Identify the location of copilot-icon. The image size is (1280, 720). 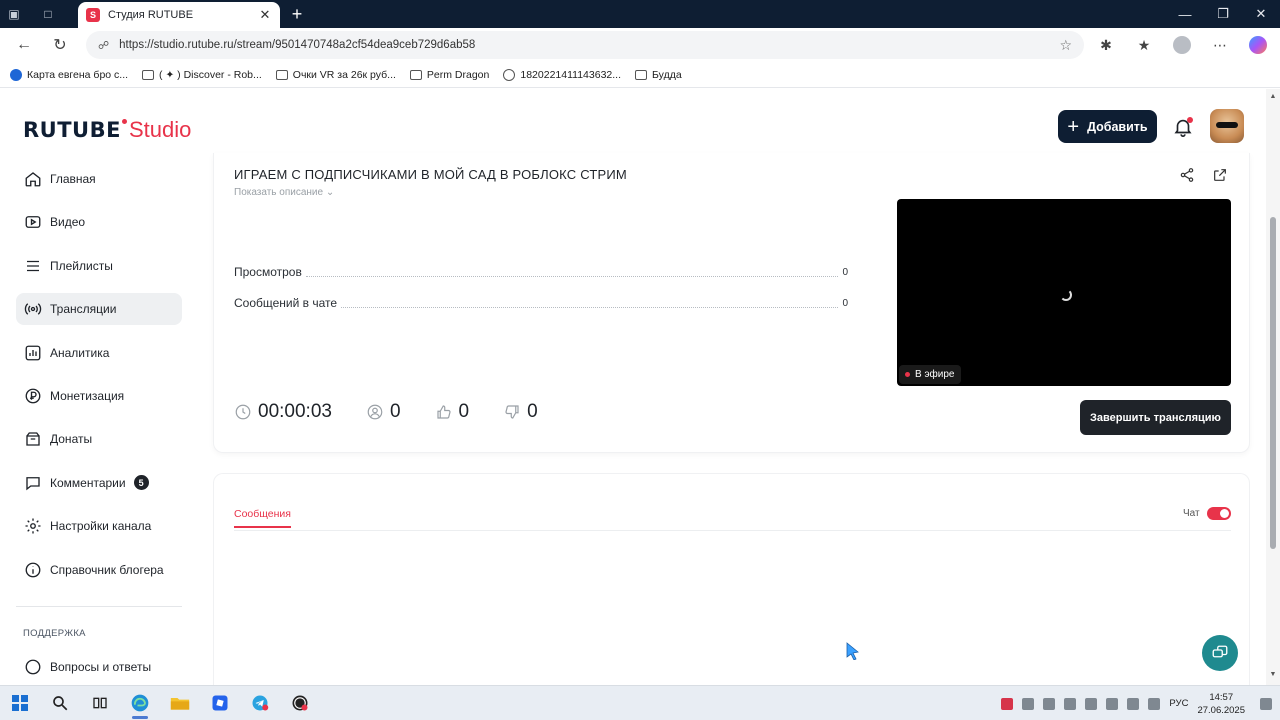
(1258, 45).